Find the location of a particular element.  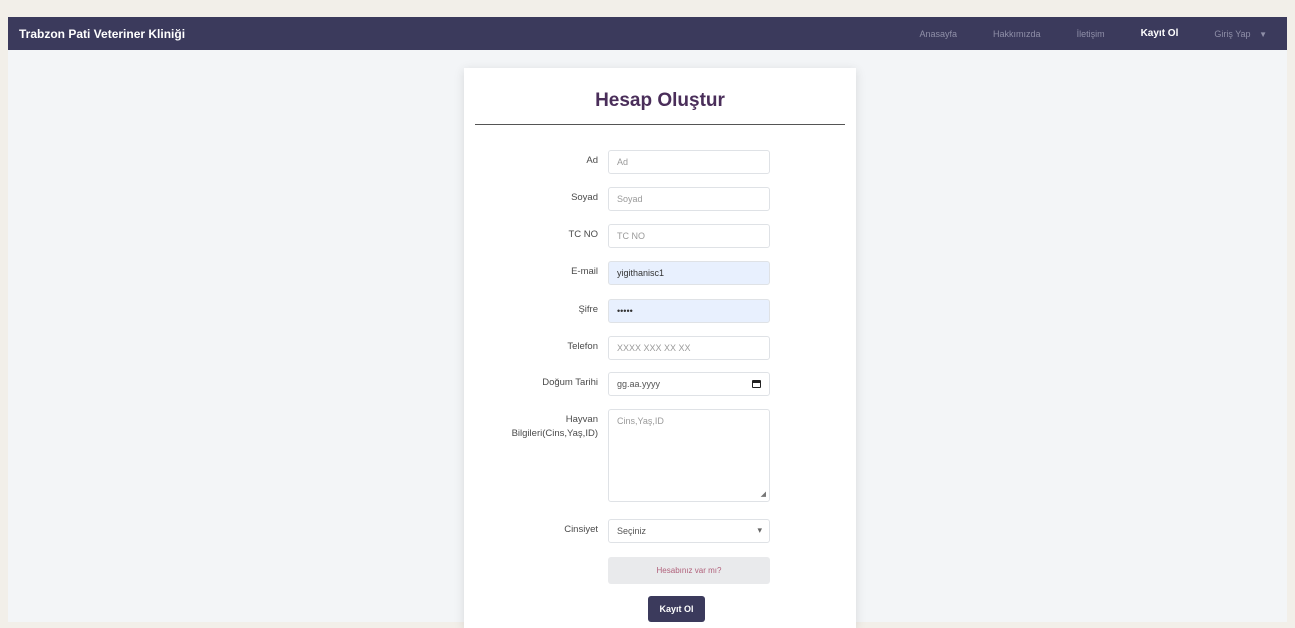

nav-link-login-label: Giriş Yap is located at coordinates (1232, 33).